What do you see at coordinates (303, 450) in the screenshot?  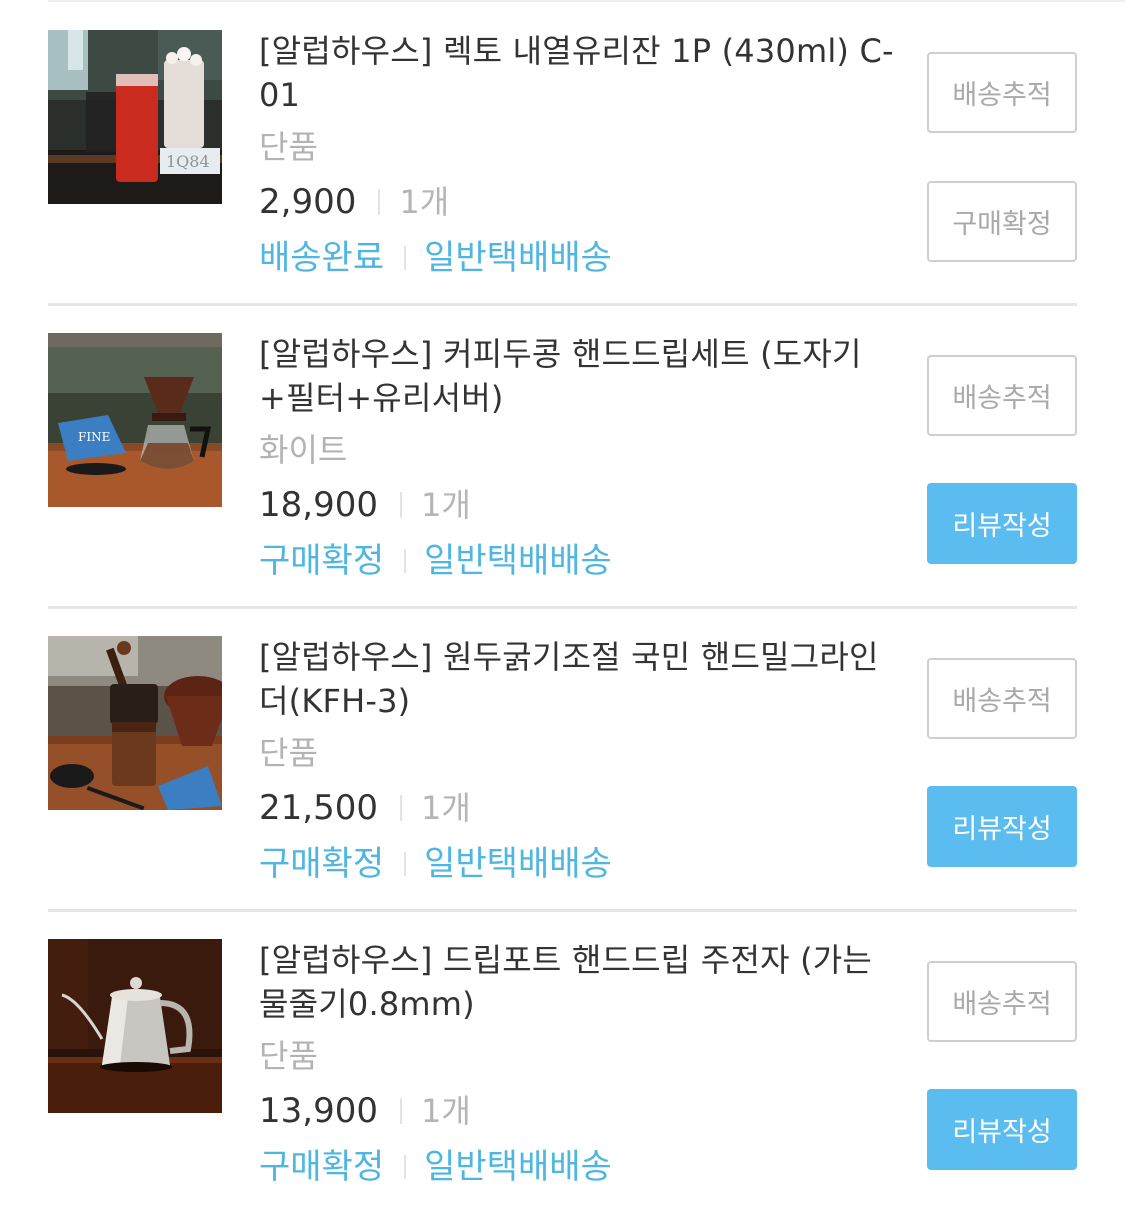 I see `product-option: 화이트` at bounding box center [303, 450].